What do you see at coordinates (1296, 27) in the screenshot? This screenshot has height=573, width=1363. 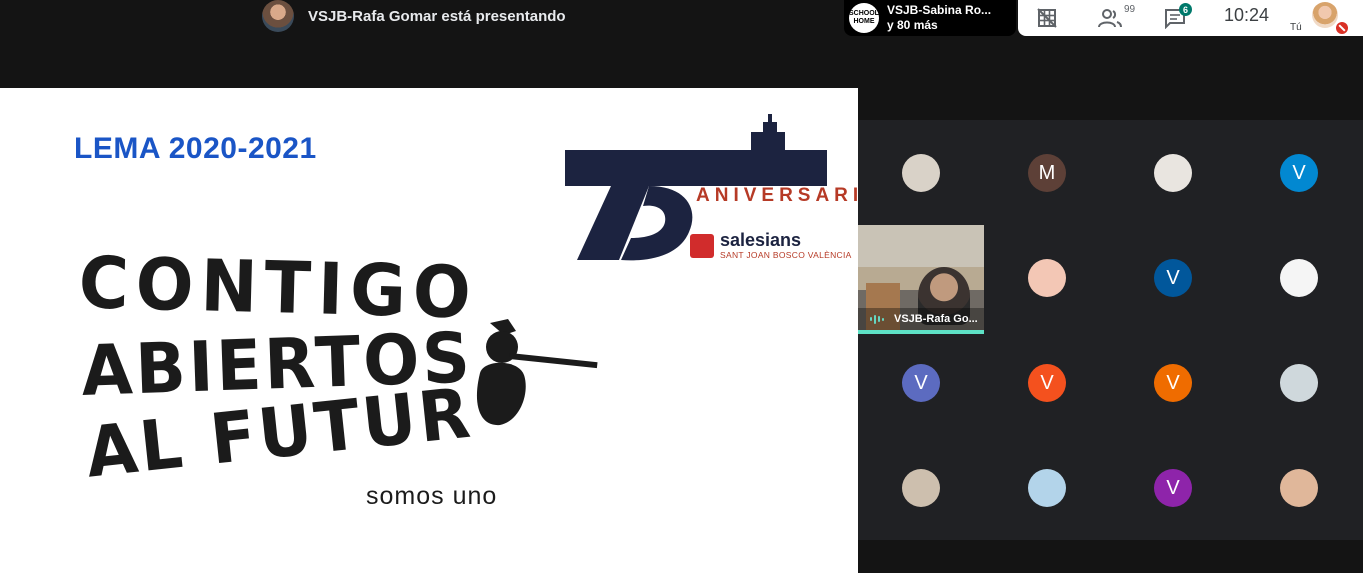 I see `self-label: Tú` at bounding box center [1296, 27].